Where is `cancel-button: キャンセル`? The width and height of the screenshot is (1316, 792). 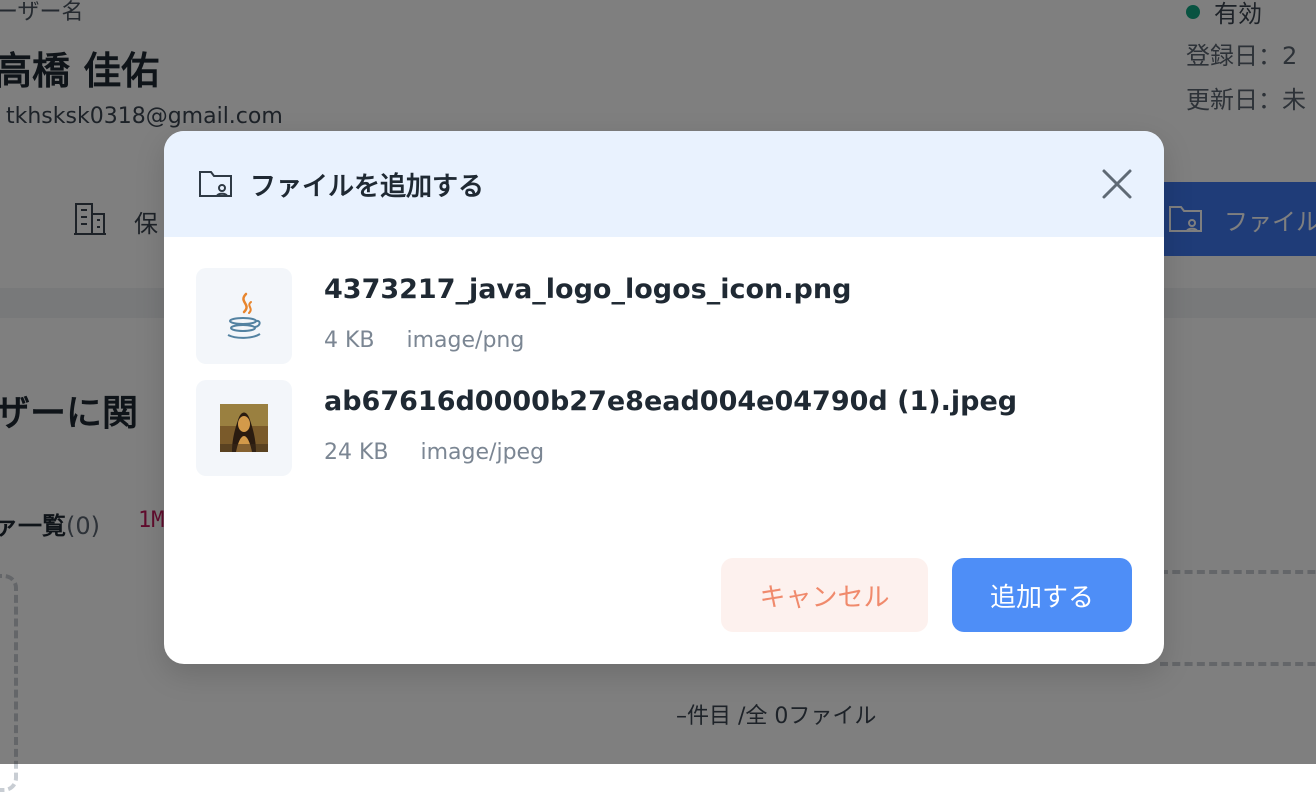
cancel-button: キャンセル is located at coordinates (824, 595).